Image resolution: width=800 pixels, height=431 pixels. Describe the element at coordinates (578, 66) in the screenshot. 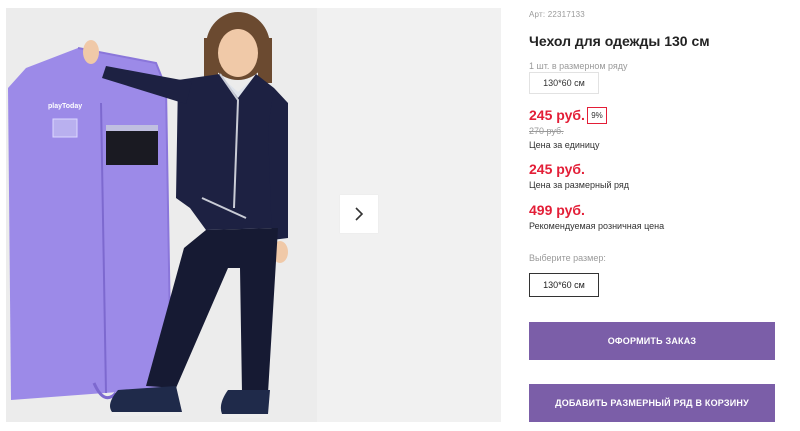

I see `pack-quantity-label: 1 шт. в размерном ряду` at that location.